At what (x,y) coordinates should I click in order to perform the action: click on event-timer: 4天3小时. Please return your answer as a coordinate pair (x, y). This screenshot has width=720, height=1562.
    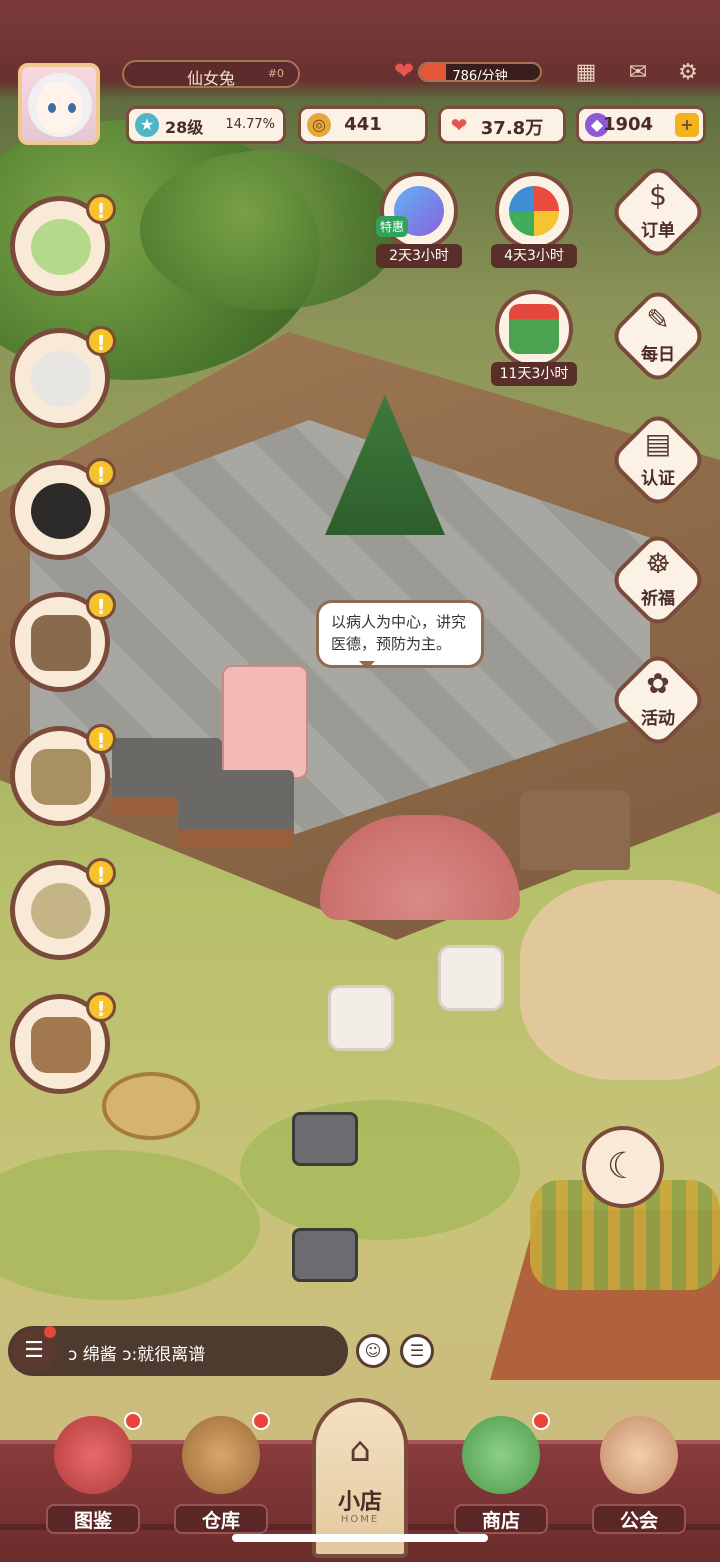
    Looking at the image, I should click on (534, 256).